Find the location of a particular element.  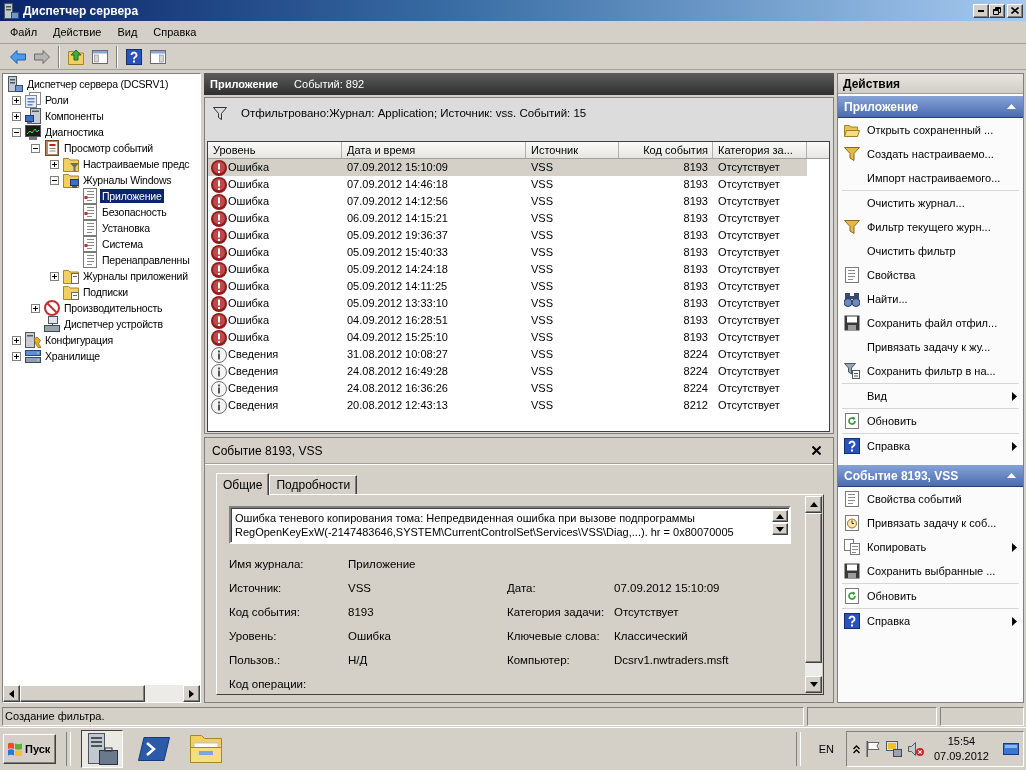

taskbar-app is located at coordinates (102, 749).